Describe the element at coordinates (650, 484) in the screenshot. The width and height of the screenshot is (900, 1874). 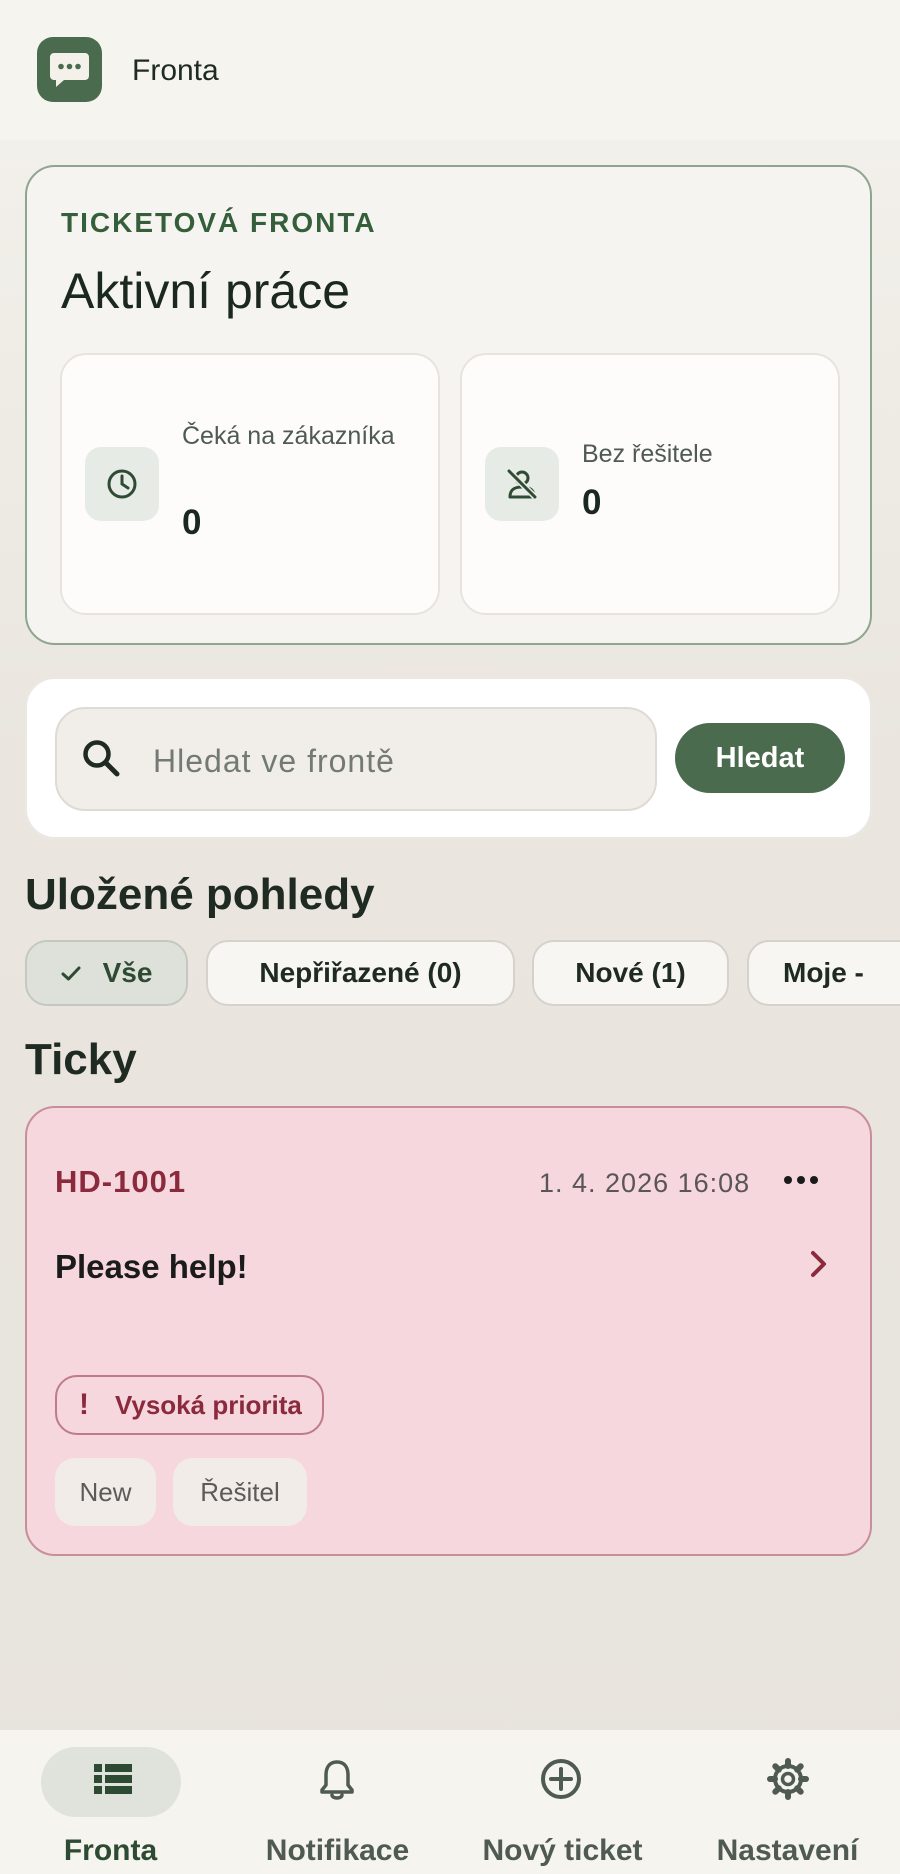
I see `stat-unassigned: Bez řešitele 0` at that location.